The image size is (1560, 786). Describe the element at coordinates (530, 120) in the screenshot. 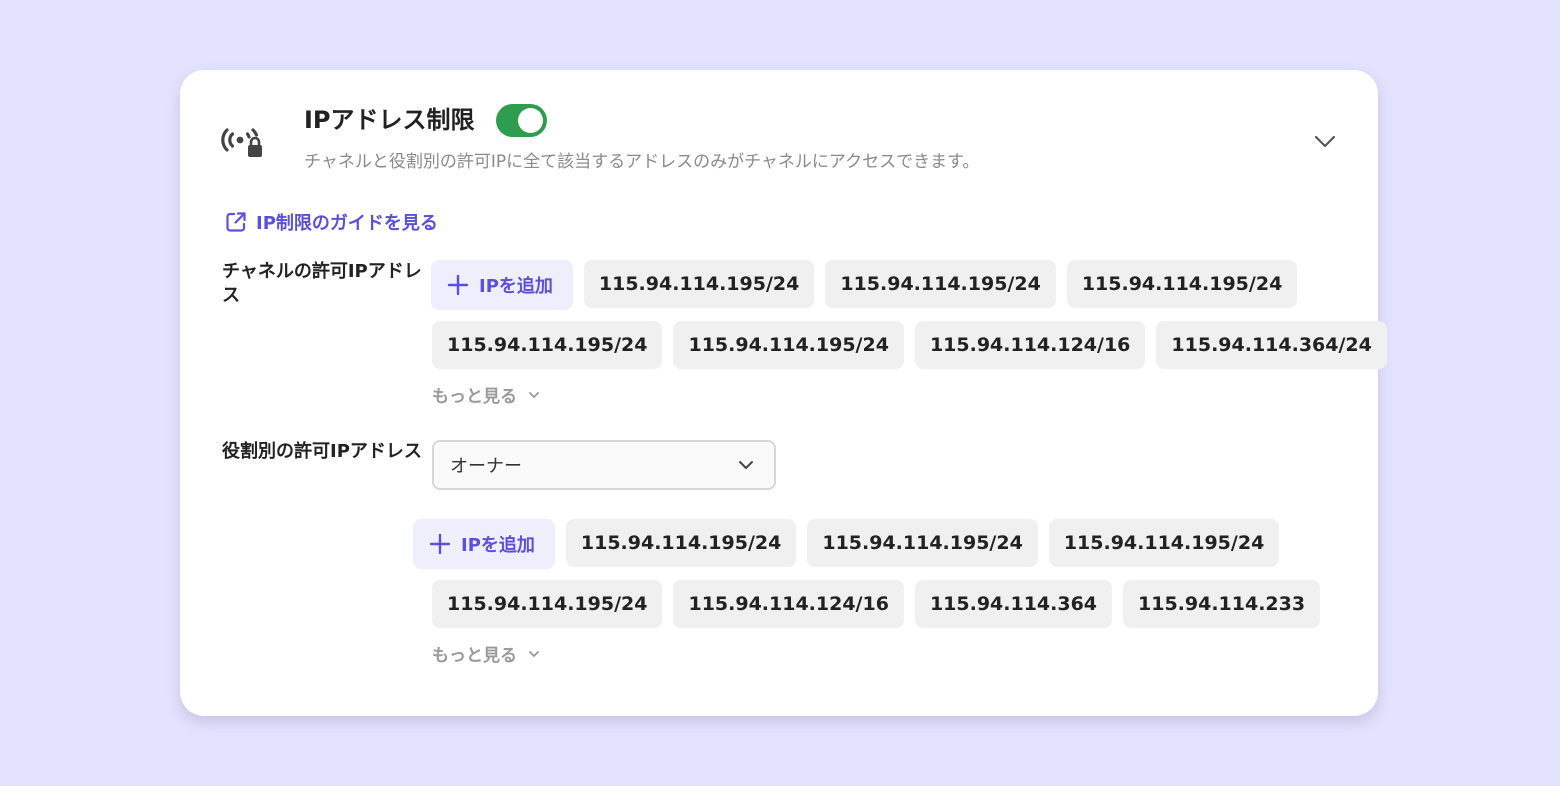

I see `toggle-knob` at that location.